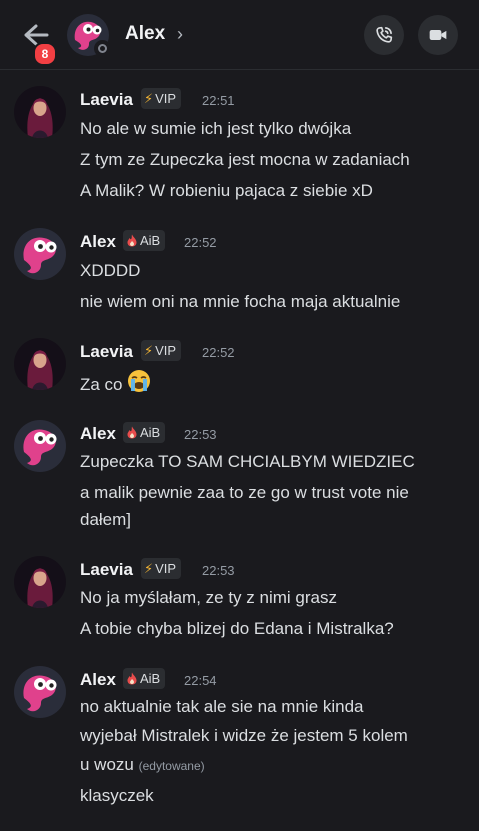 The height and width of the screenshot is (831, 479). I want to click on crying-face-icon, so click(139, 383).